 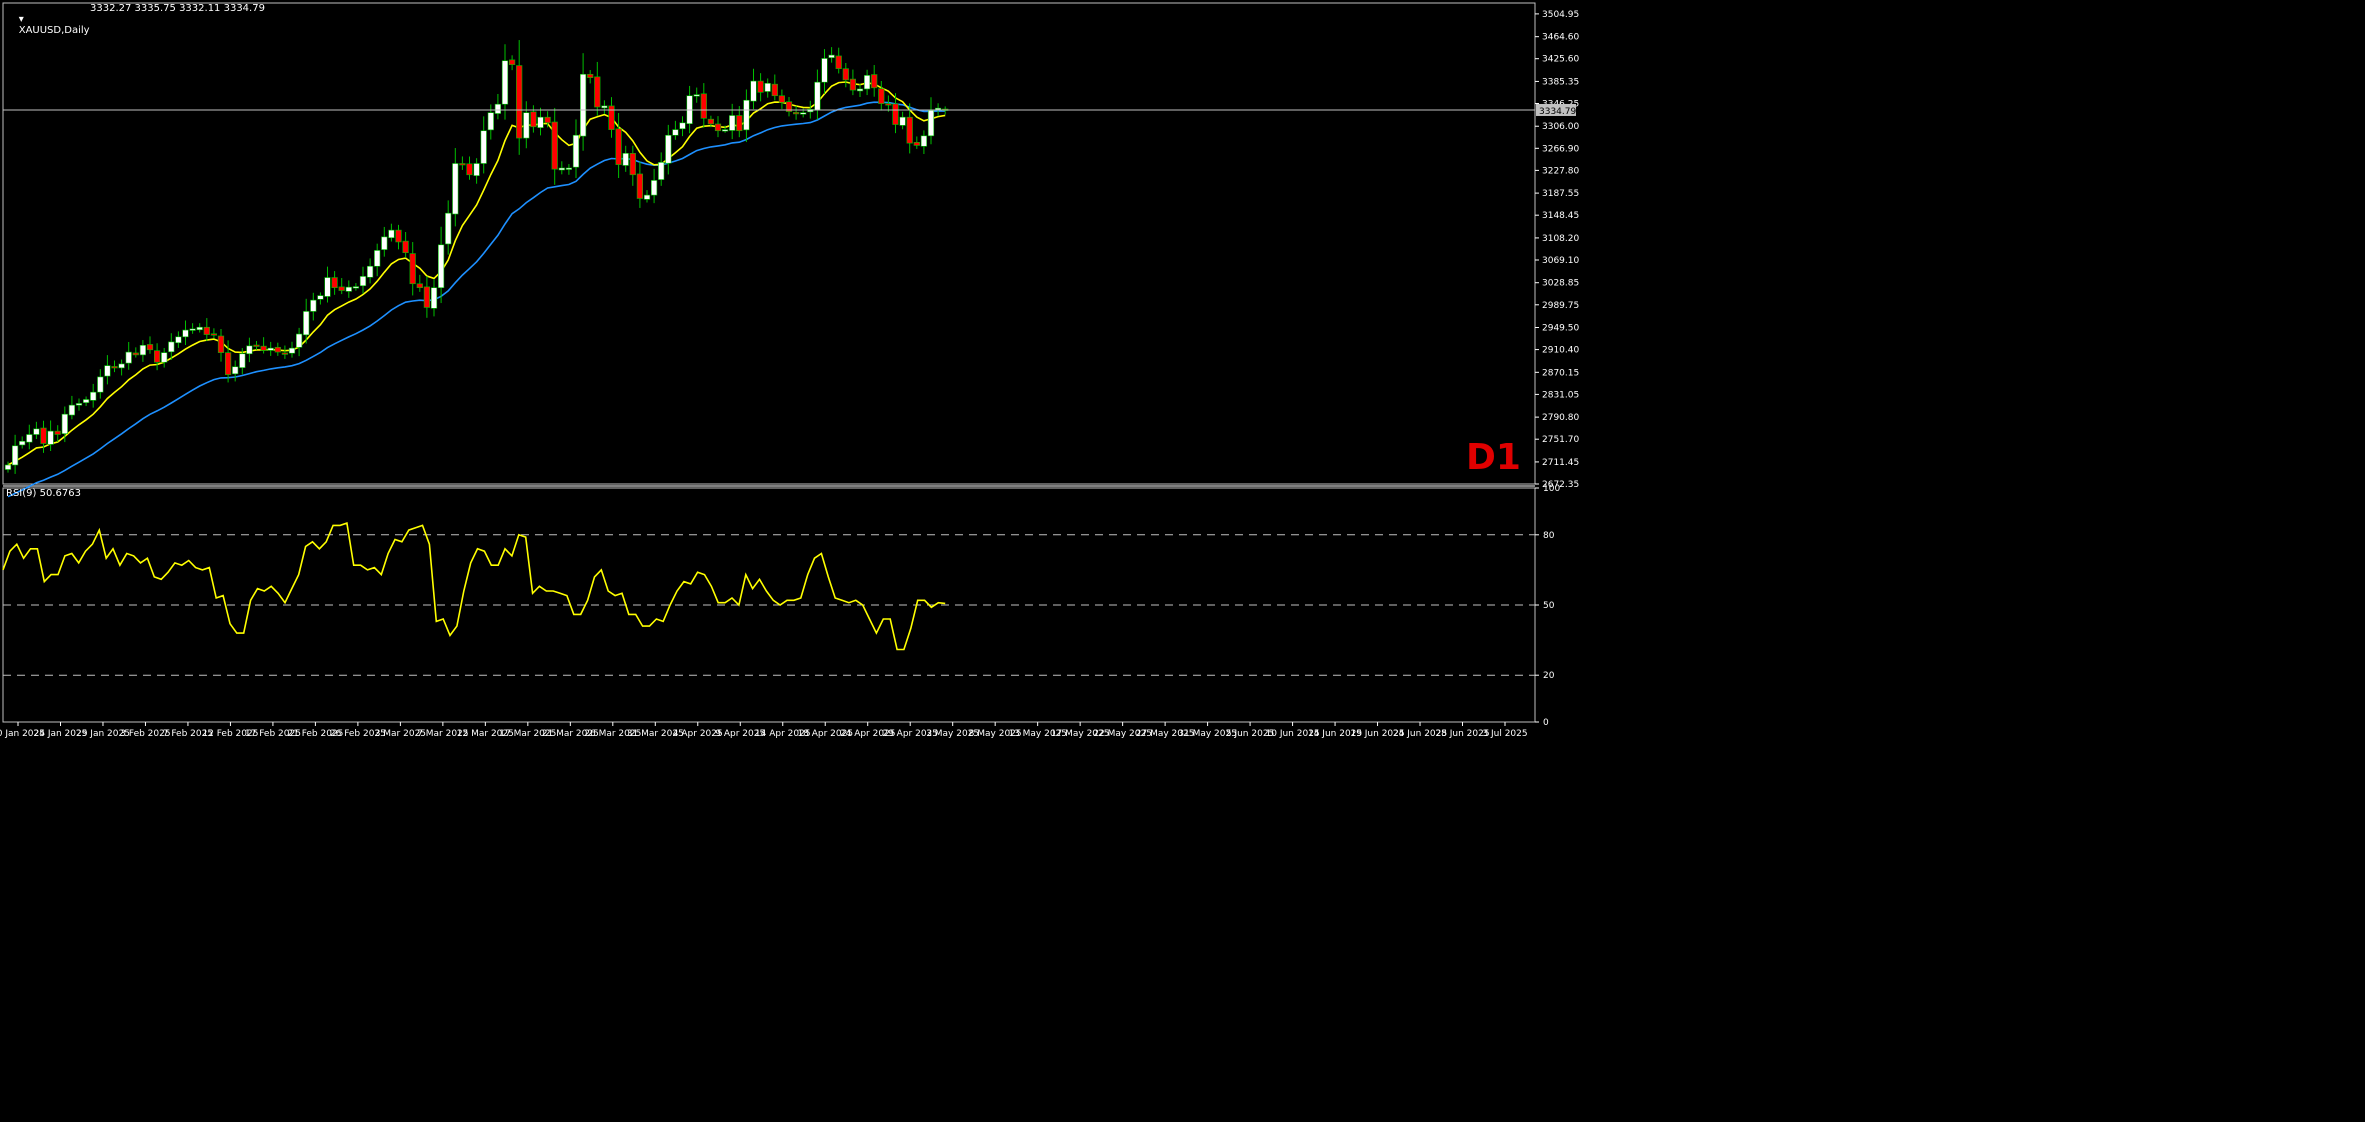 I want to click on rsi-tick-label: 80, so click(x=1549, y=536).